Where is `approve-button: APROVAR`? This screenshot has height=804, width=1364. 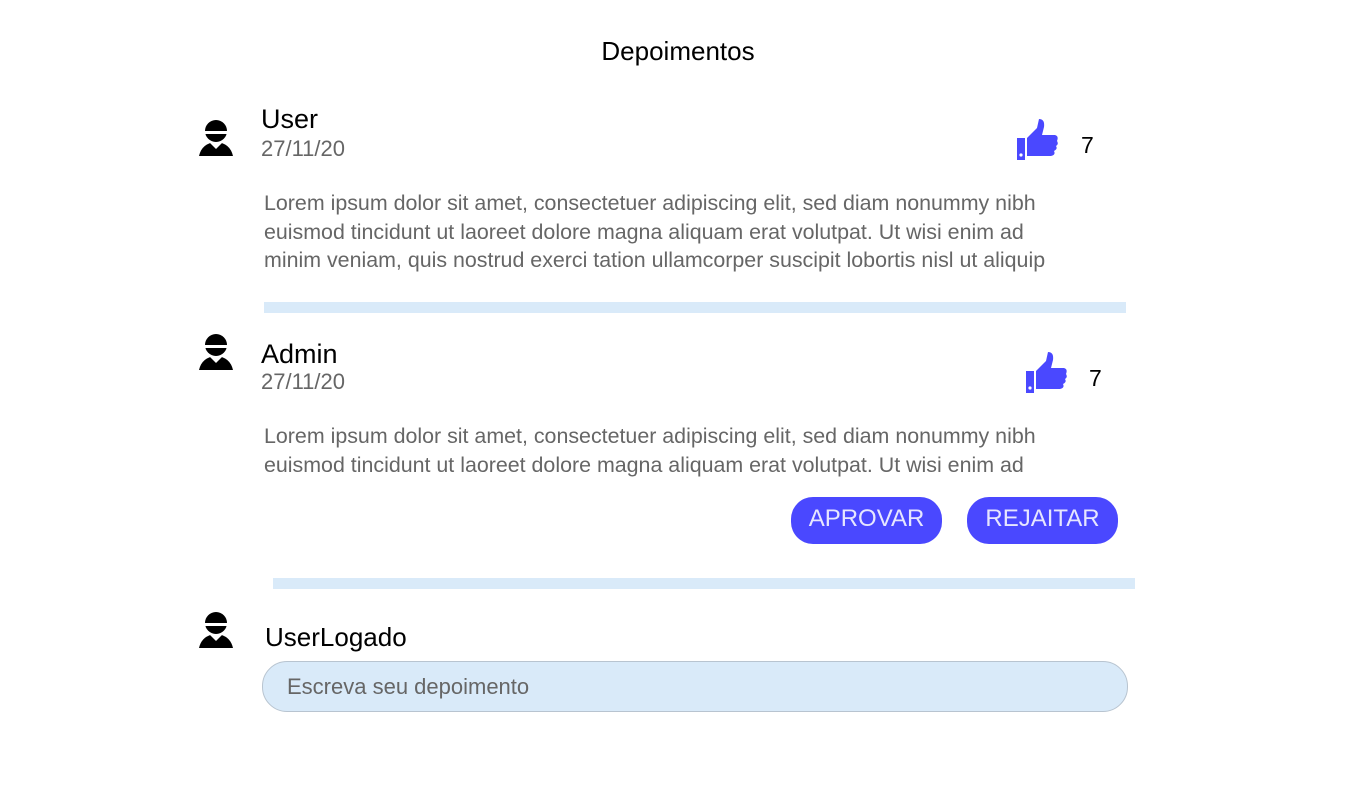 approve-button: APROVAR is located at coordinates (866, 520).